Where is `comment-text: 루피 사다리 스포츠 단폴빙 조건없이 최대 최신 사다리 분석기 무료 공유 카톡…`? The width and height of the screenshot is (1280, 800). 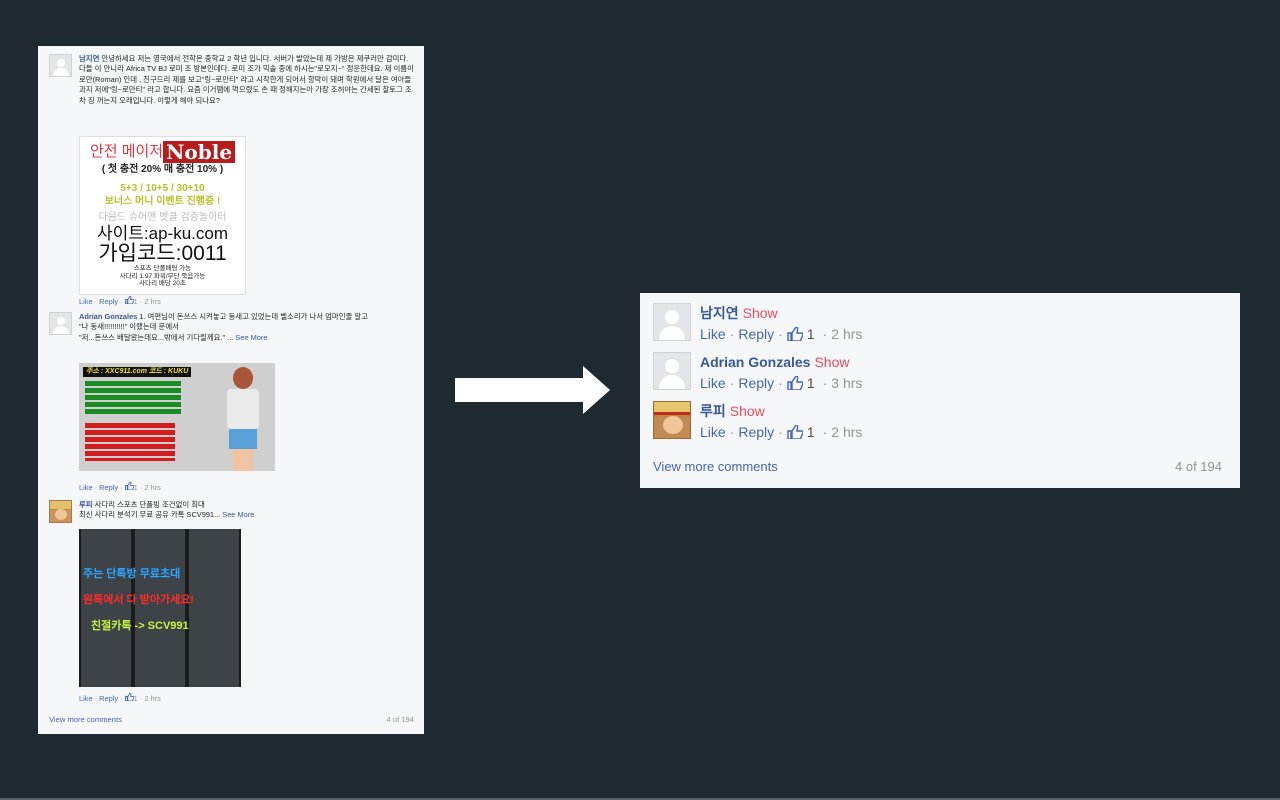 comment-text: 루피 사다리 스포츠 단폴빙 조건없이 최대 최신 사다리 분석기 무료 공유 카톡… is located at coordinates (167, 510).